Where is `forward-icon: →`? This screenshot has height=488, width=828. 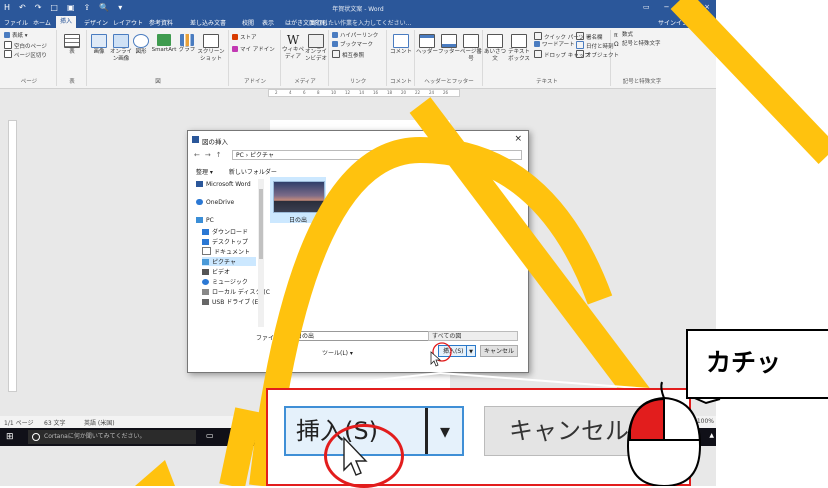 forward-icon: → is located at coordinates (208, 155).